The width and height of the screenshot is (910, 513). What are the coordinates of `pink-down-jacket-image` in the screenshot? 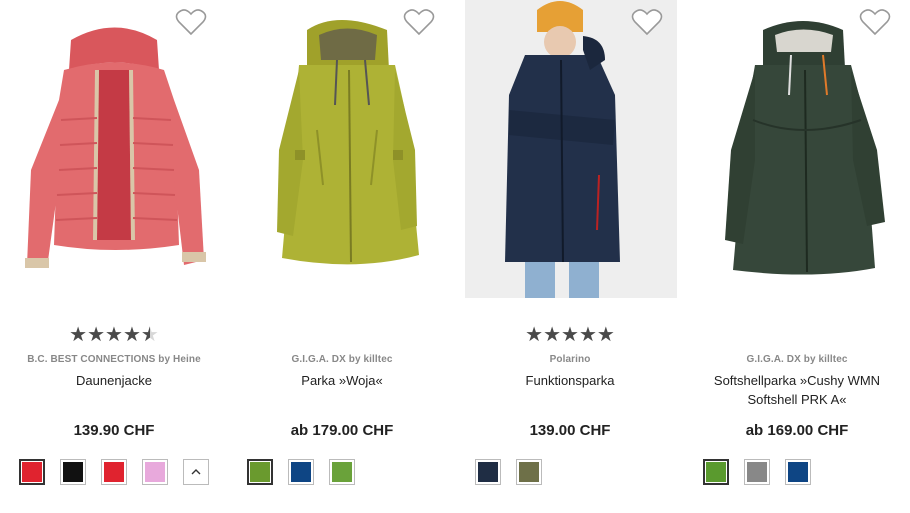 It's located at (115, 147).